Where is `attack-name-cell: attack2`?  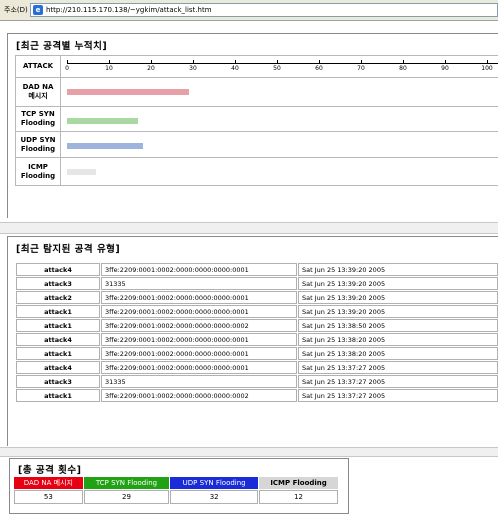 attack-name-cell: attack2 is located at coordinates (58, 297).